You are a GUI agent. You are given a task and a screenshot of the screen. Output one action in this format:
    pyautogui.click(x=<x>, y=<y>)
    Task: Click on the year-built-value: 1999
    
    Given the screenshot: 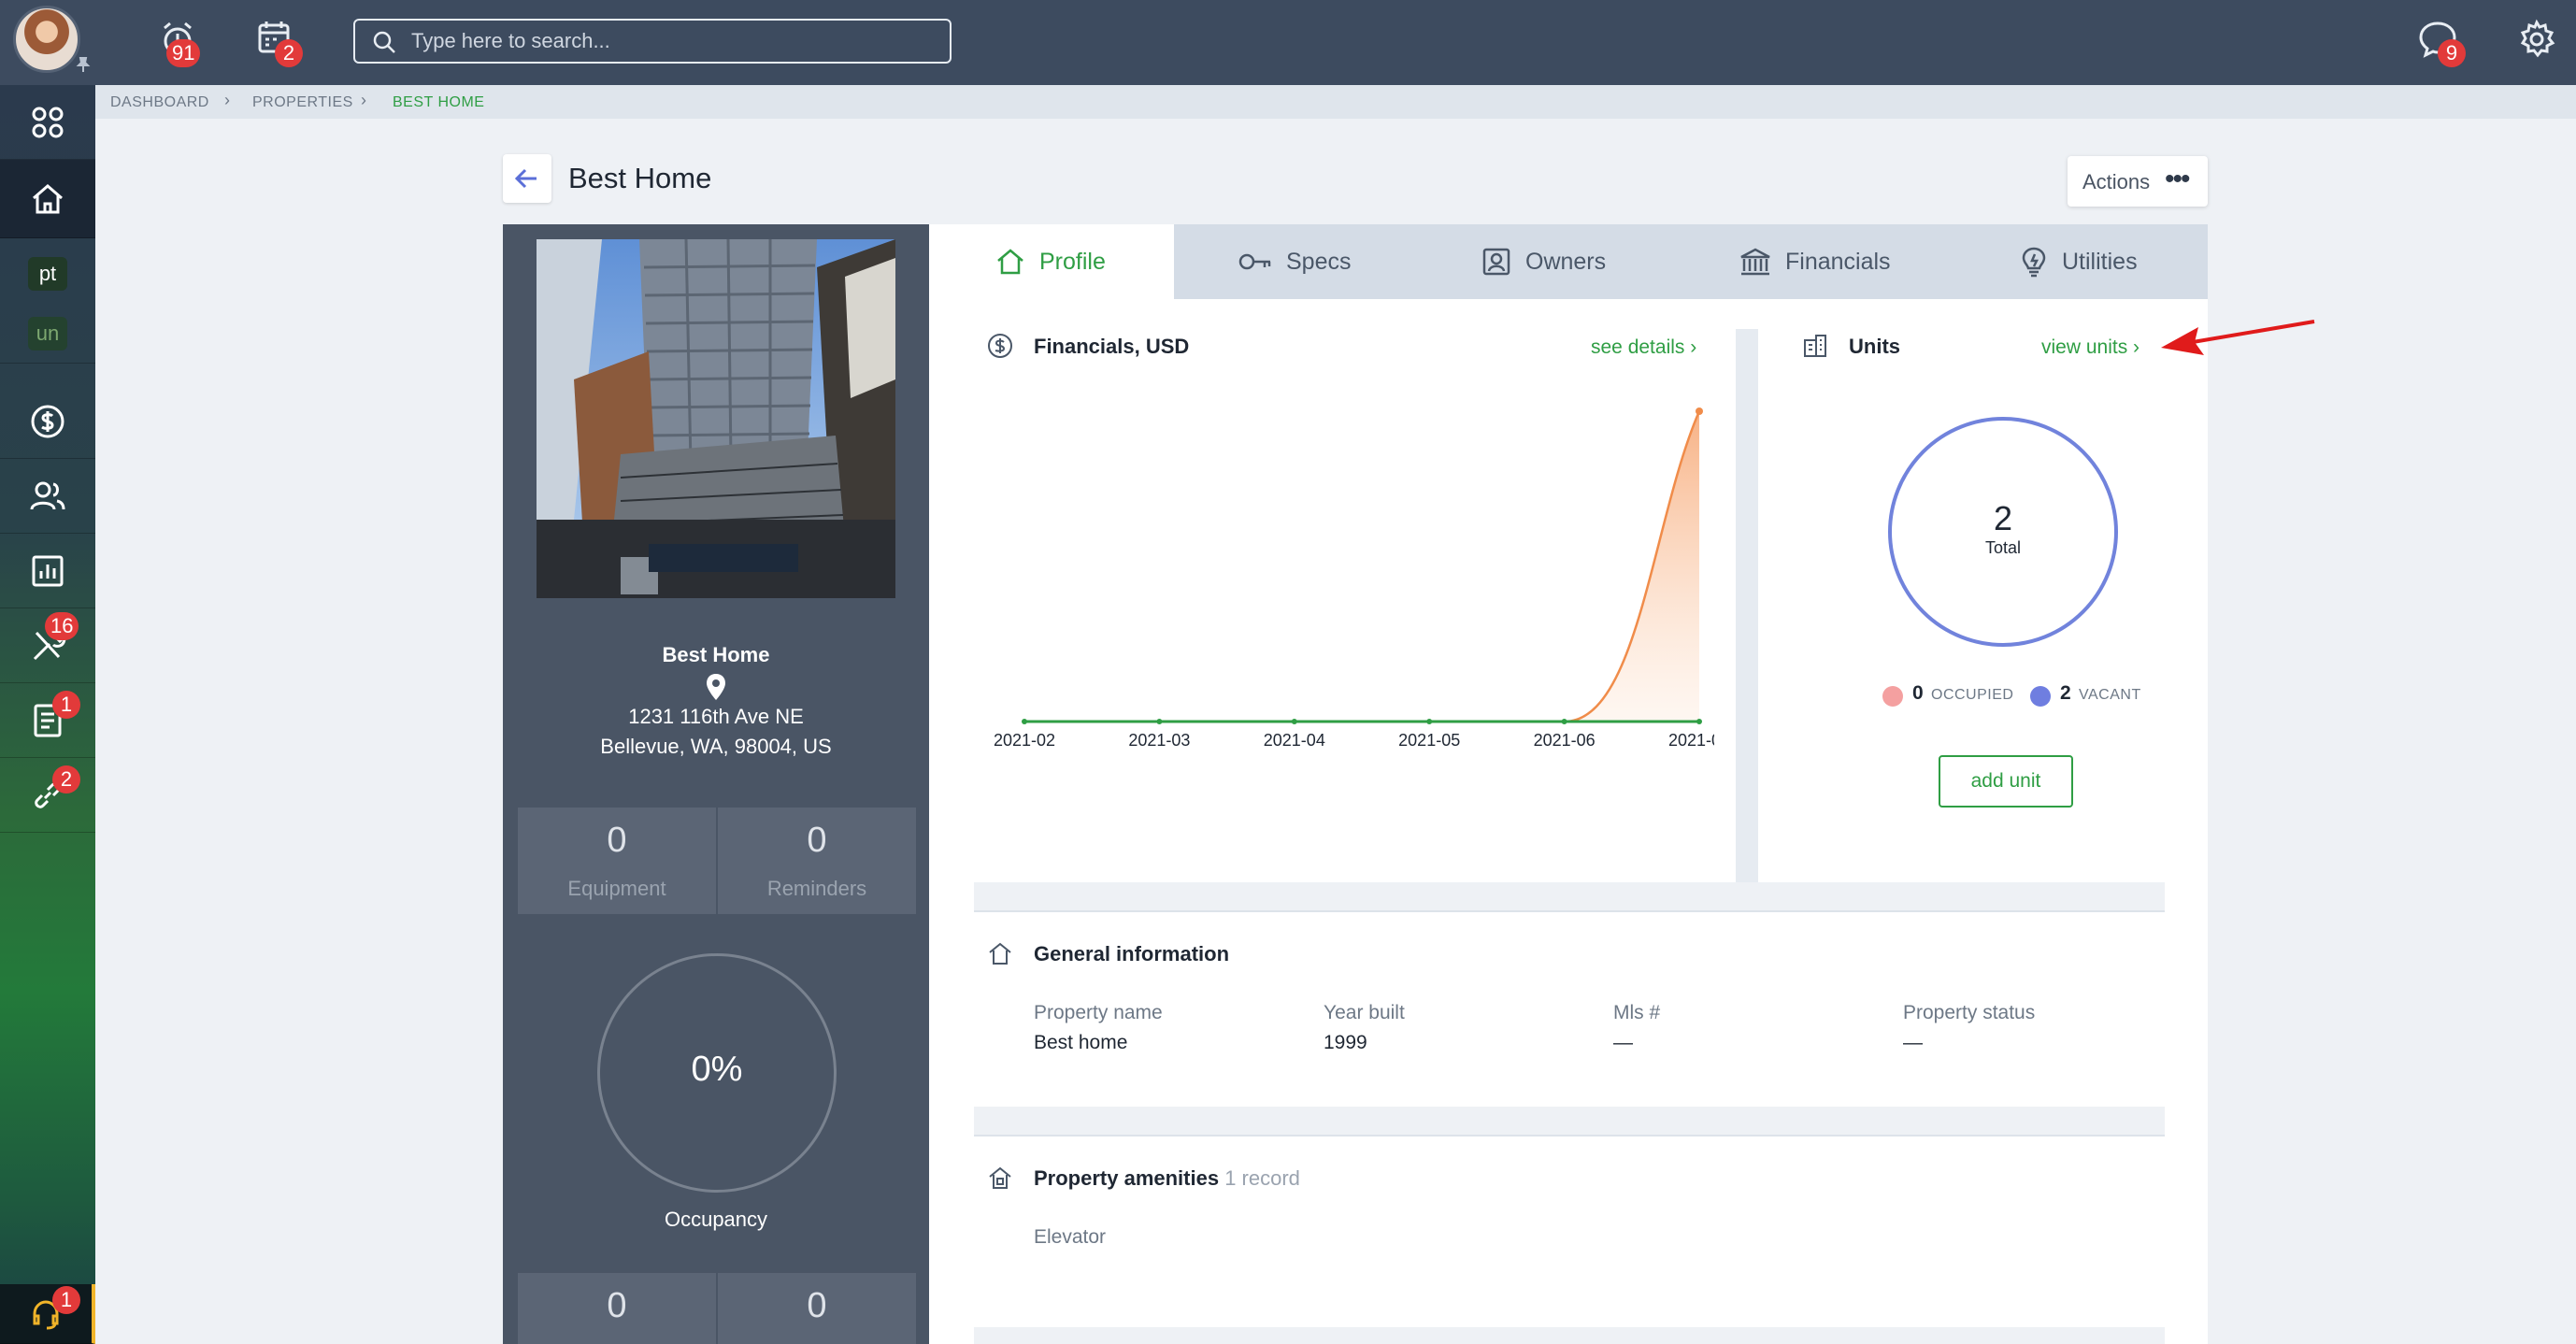 What is the action you would take?
    pyautogui.click(x=1345, y=1042)
    